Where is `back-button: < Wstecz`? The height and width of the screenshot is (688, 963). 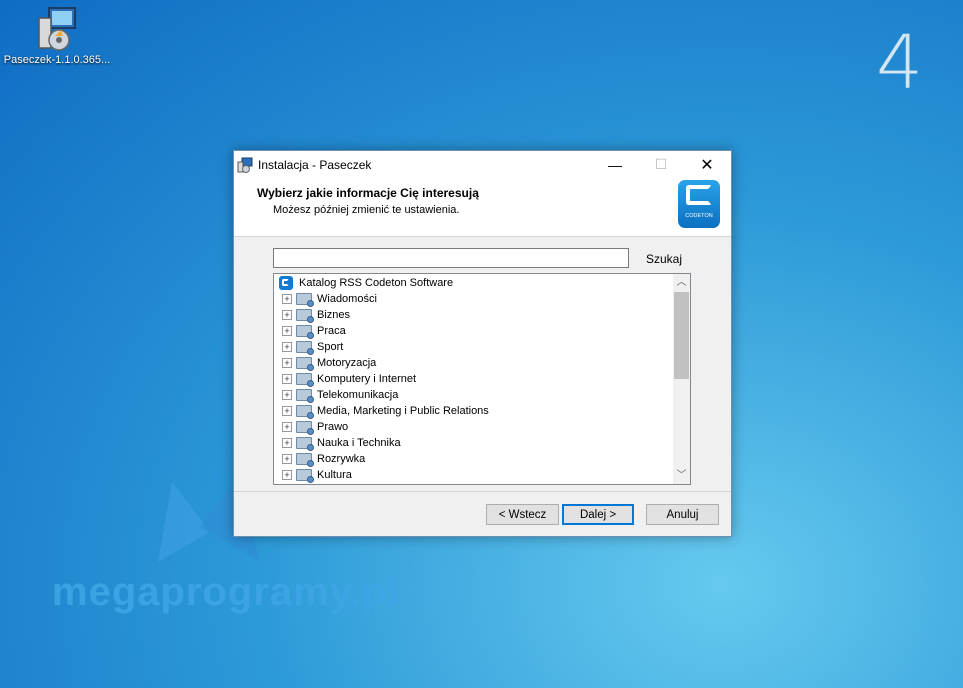
back-button: < Wstecz is located at coordinates (522, 514).